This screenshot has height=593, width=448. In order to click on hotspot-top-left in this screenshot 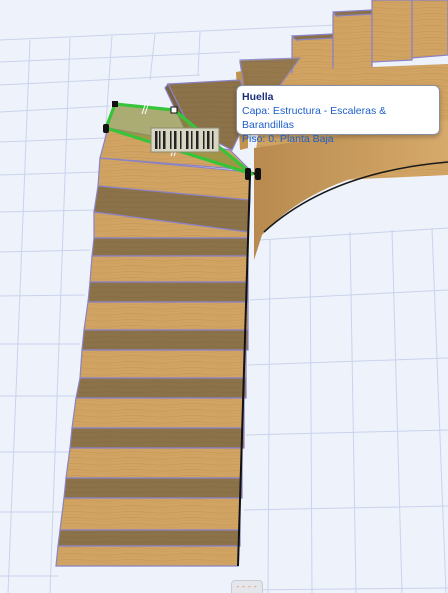, I will do `click(115, 104)`.